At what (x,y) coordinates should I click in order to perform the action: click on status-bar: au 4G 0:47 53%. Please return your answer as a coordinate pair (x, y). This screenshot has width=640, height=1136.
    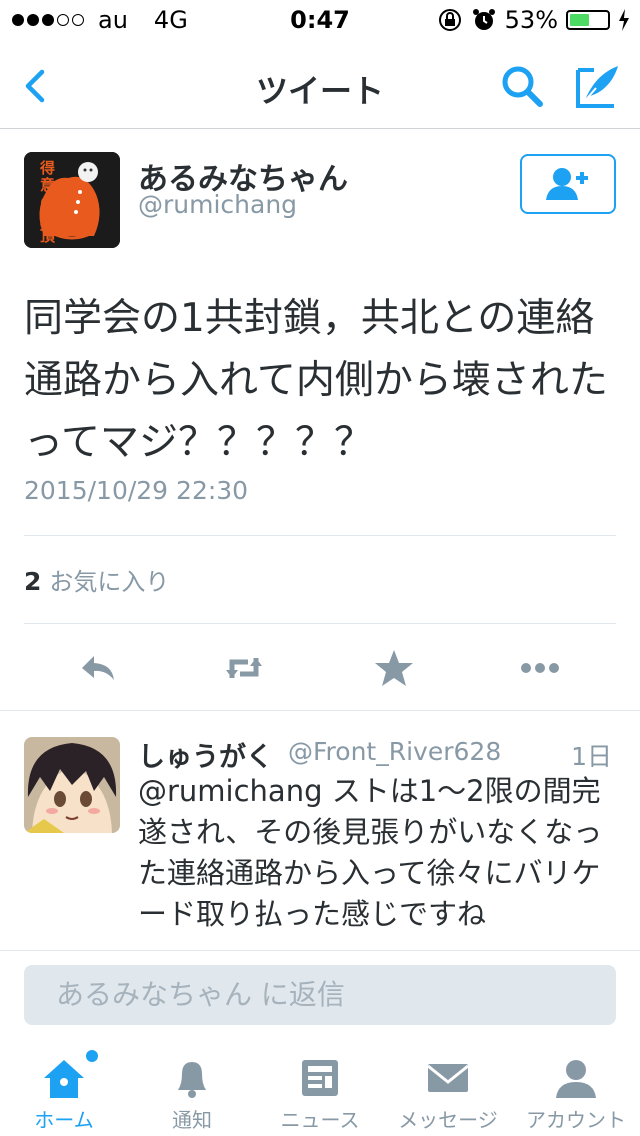
    Looking at the image, I should click on (320, 20).